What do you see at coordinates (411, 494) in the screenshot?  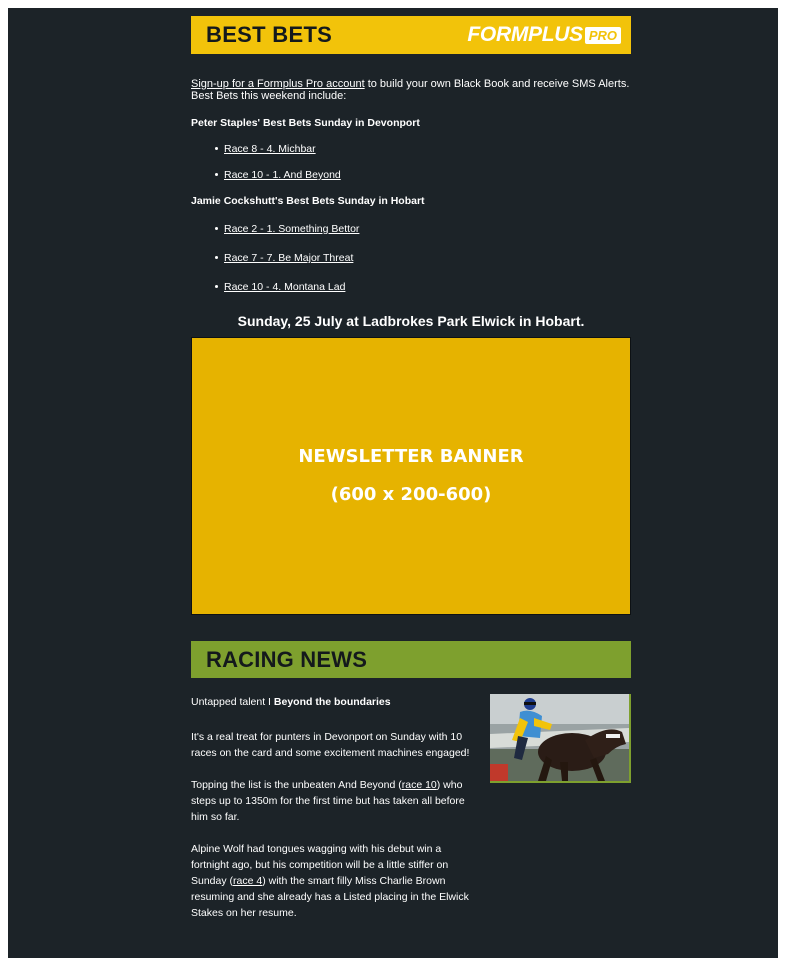 I see `banner-line-2: (600 x 200-600)` at bounding box center [411, 494].